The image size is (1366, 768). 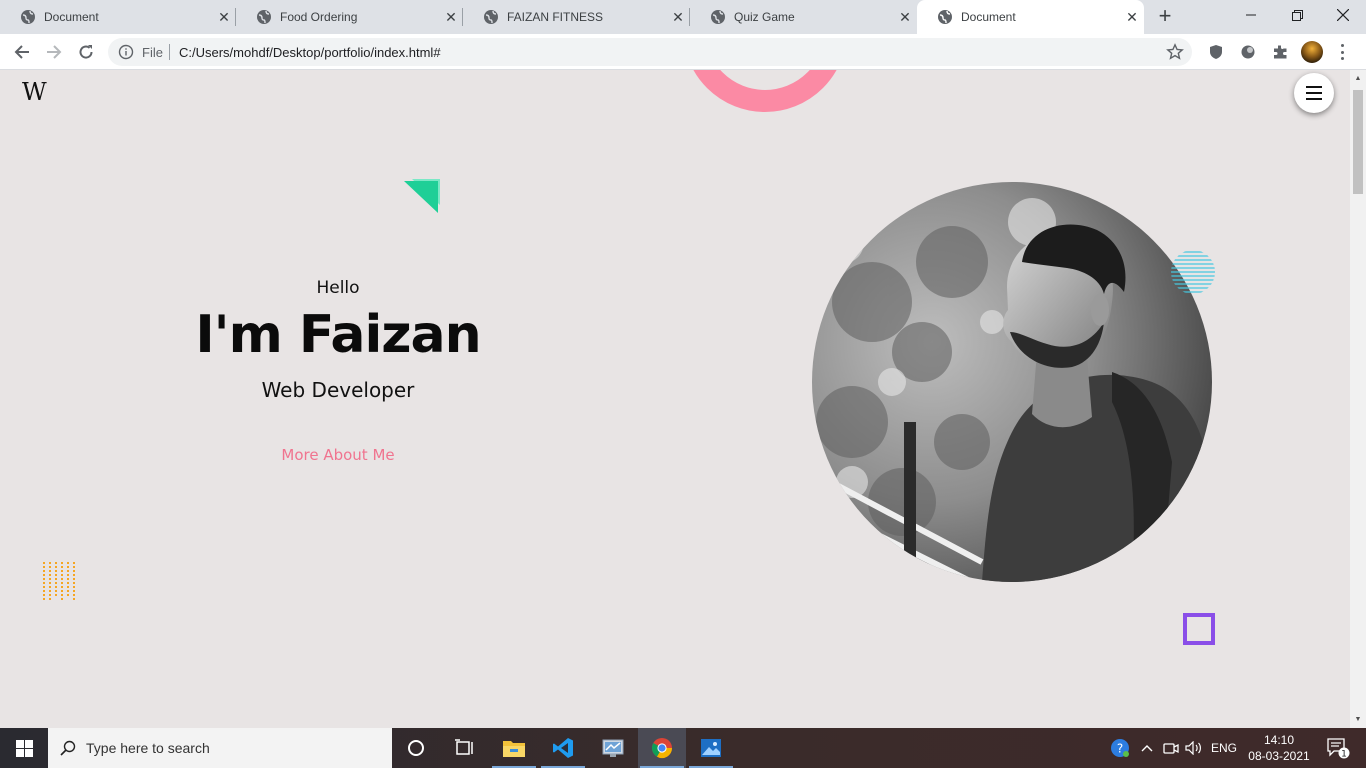 What do you see at coordinates (1358, 79) in the screenshot?
I see `scroll-up-icon: ▲` at bounding box center [1358, 79].